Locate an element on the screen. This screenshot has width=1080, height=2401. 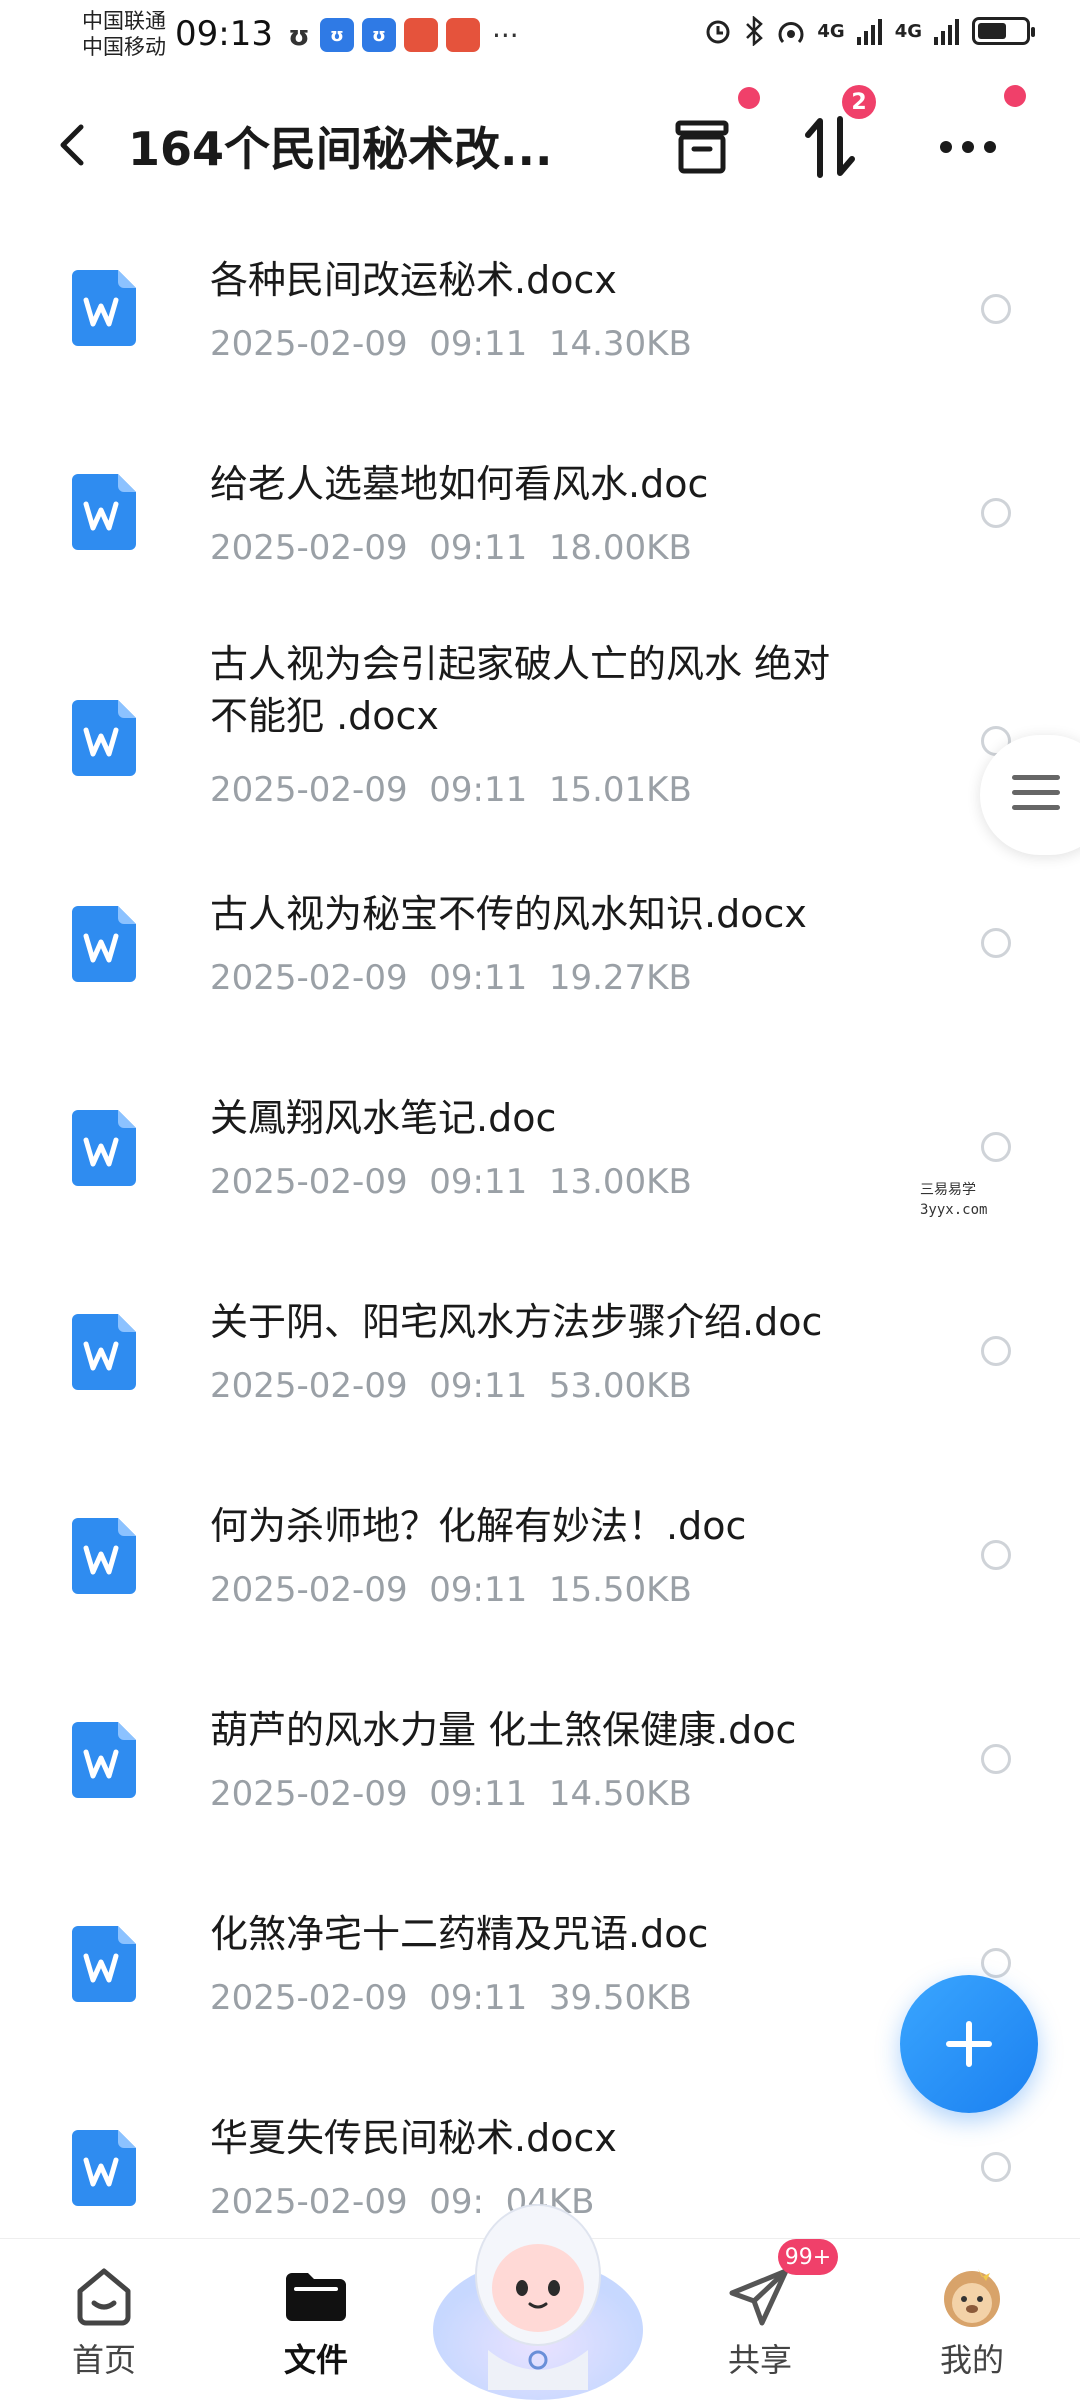
battery-icon is located at coordinates (1003, 31).